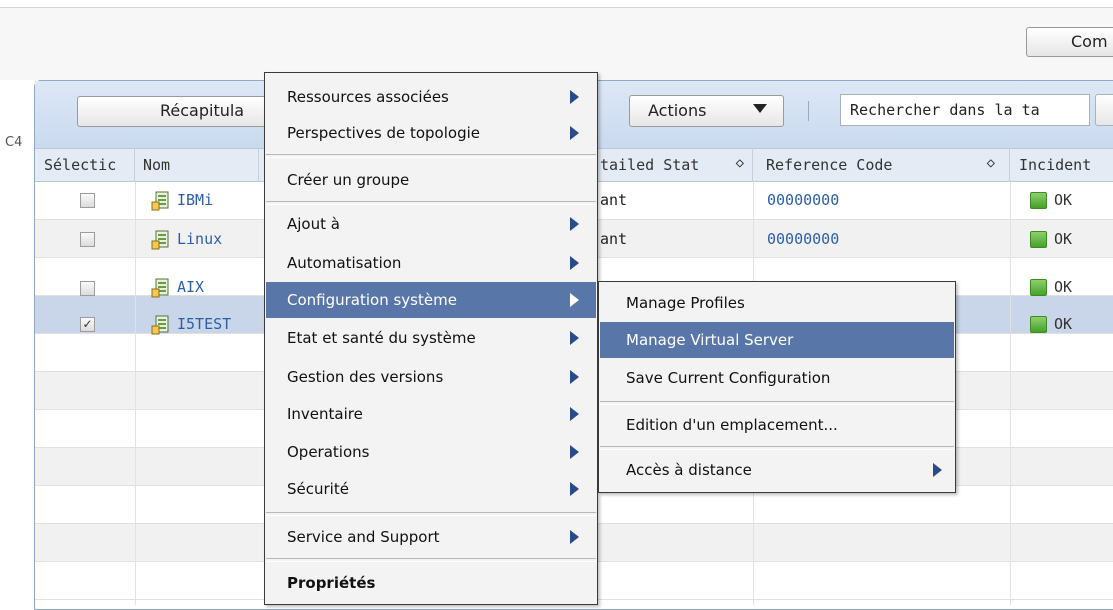 This screenshot has width=1113, height=610. Describe the element at coordinates (1069, 42) in the screenshot. I see `top-right-button: Com` at that location.